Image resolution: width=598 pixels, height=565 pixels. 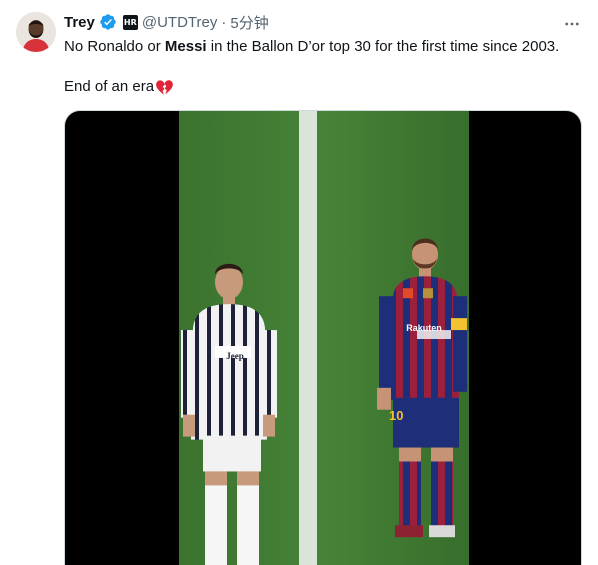 I want to click on more-horizontal-icon, so click(x=572, y=24).